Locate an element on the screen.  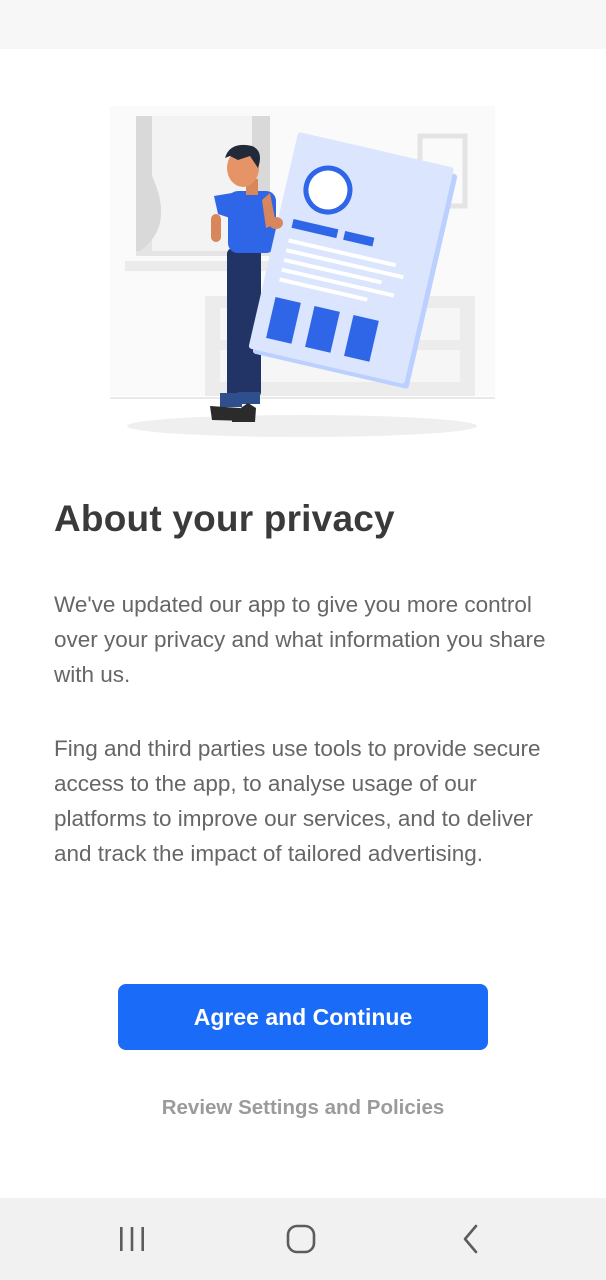
recents-button is located at coordinates (132, 1239).